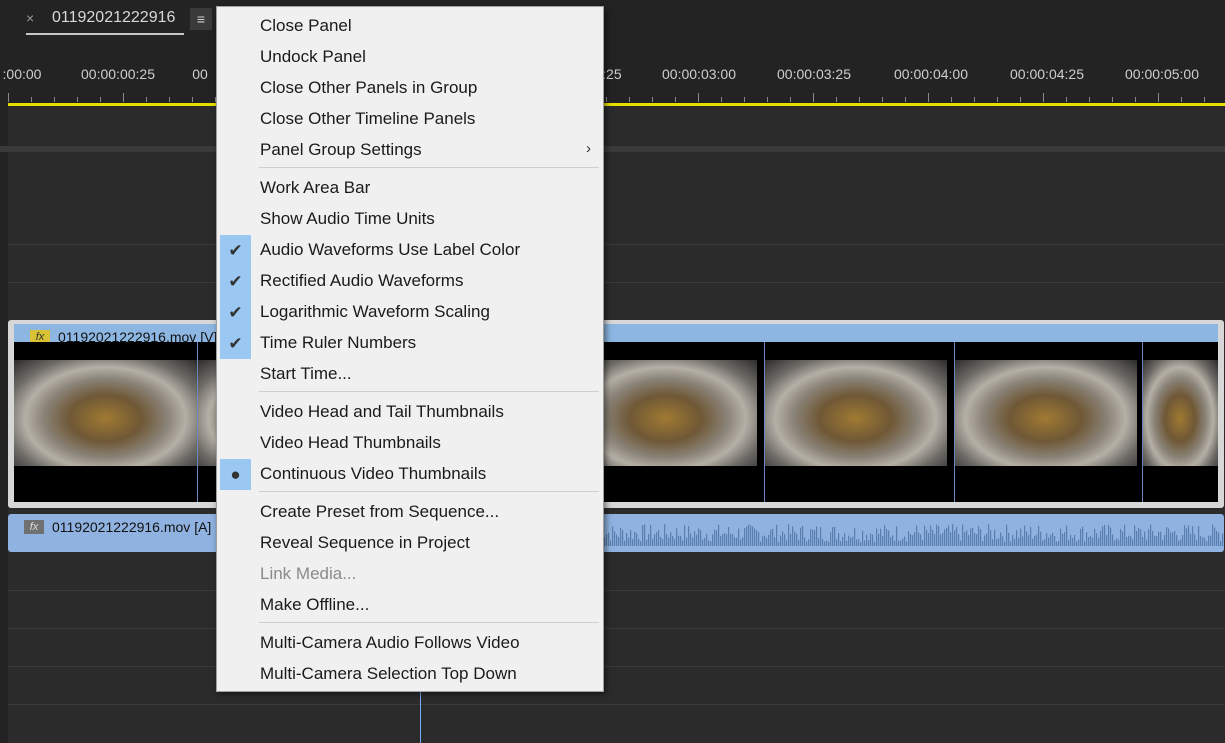 The height and width of the screenshot is (743, 1225). I want to click on menu-item-close-panel: Close Panel, so click(410, 26).